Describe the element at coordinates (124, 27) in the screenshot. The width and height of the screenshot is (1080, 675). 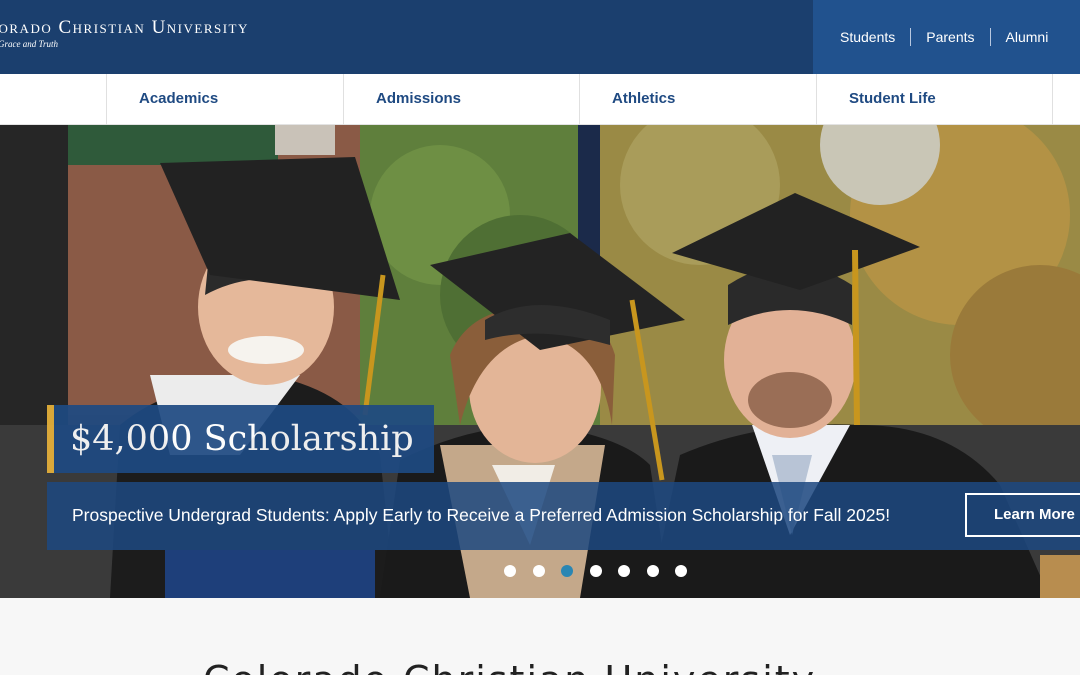
I see `brand-name: Colorado Christian University` at that location.